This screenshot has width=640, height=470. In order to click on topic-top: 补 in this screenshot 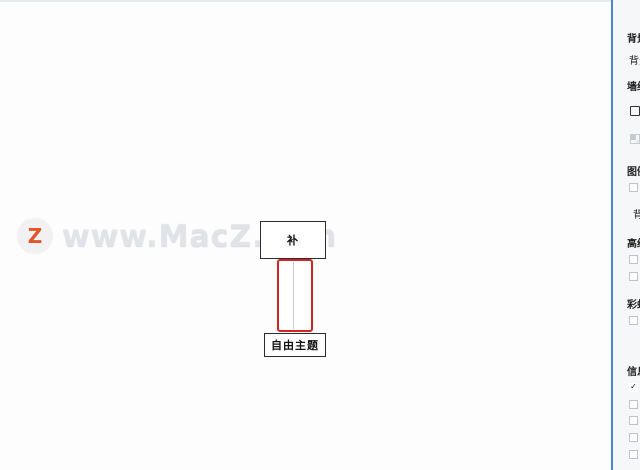, I will do `click(293, 240)`.